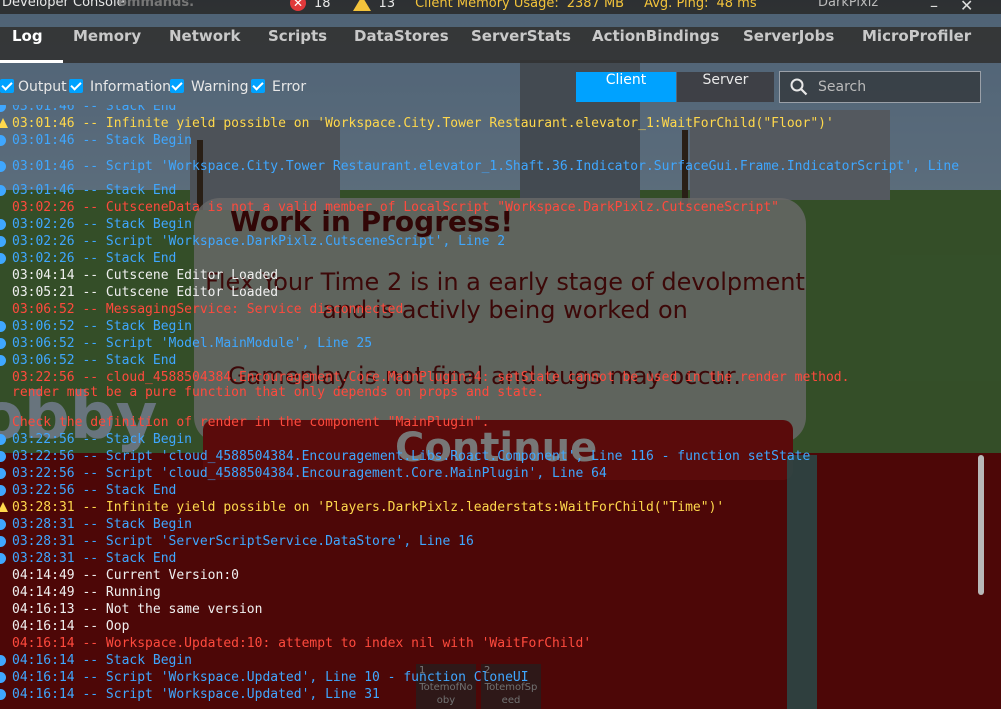 The height and width of the screenshot is (709, 1001). Describe the element at coordinates (102, 439) in the screenshot. I see `log-line-info: 03:22:56 -- Stack Begin` at that location.